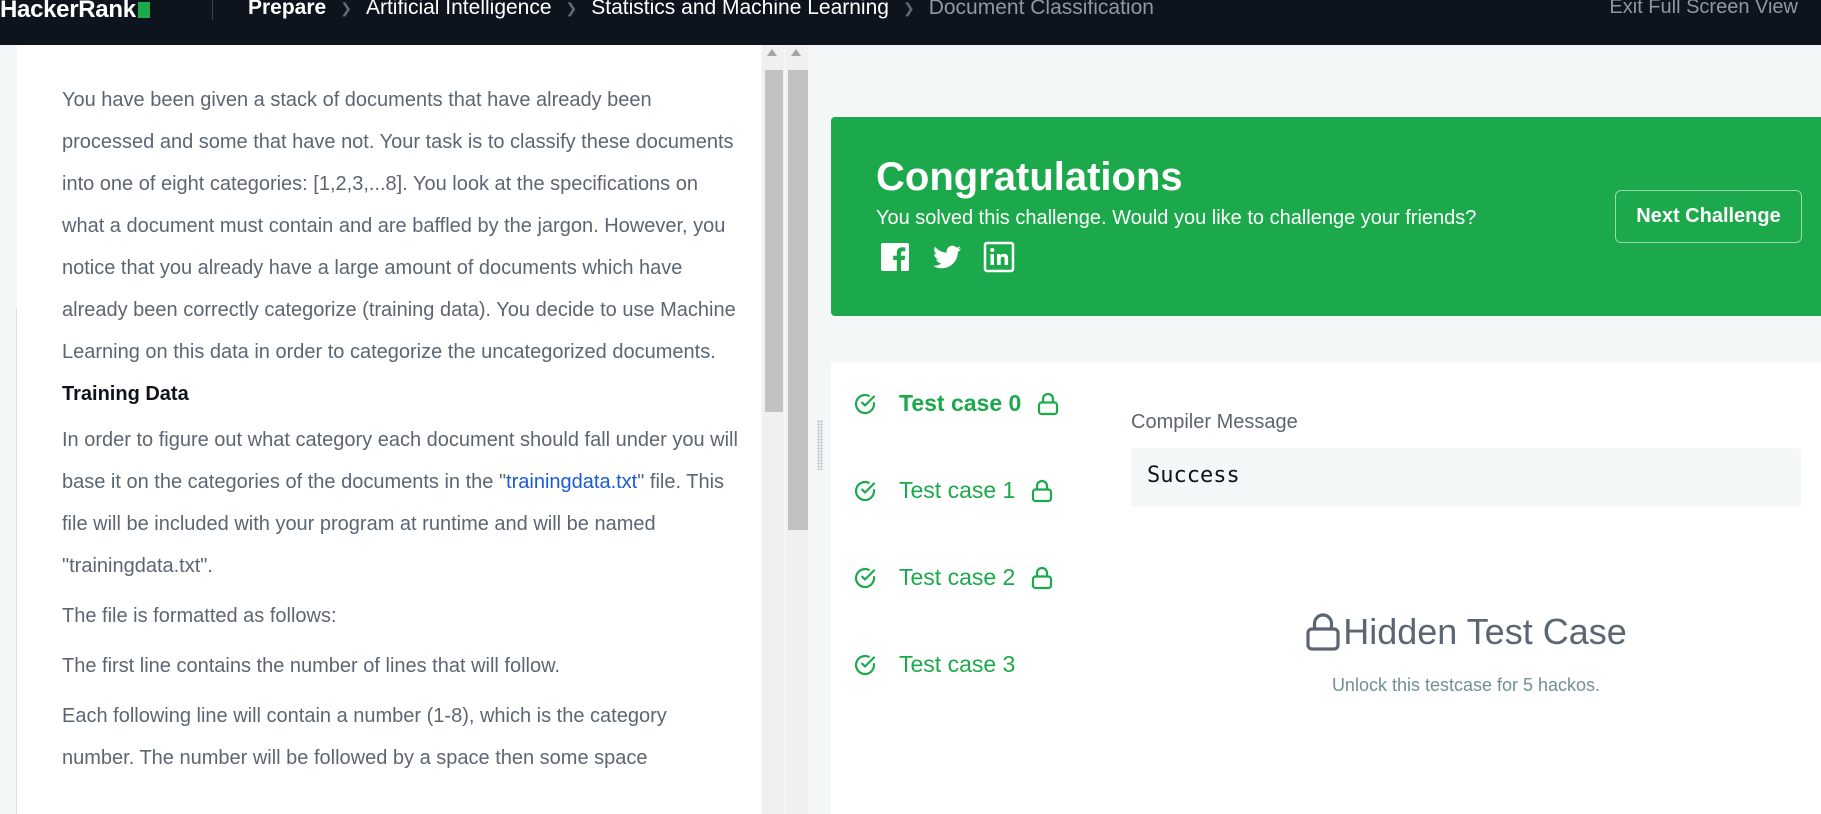  I want to click on breadcrumb-artificial-intelligence: Artificial Intelligence, so click(459, 10).